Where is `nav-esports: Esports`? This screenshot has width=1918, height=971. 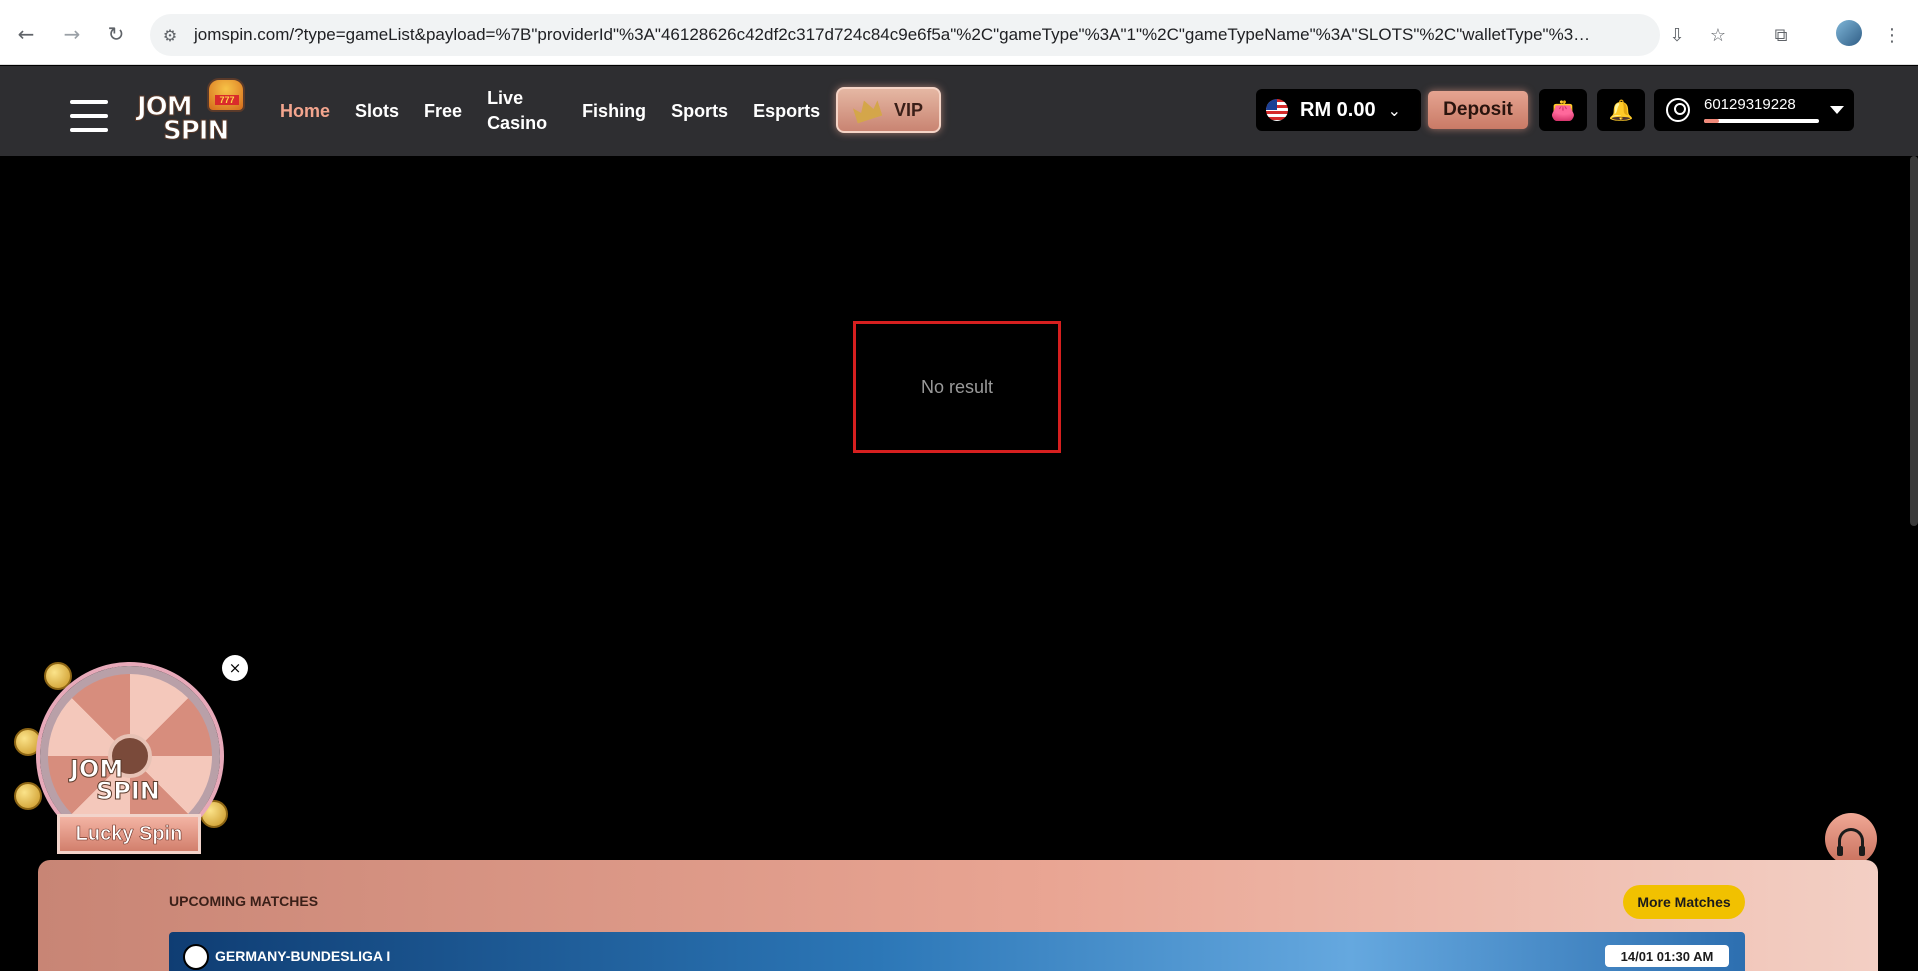 nav-esports: Esports is located at coordinates (786, 111).